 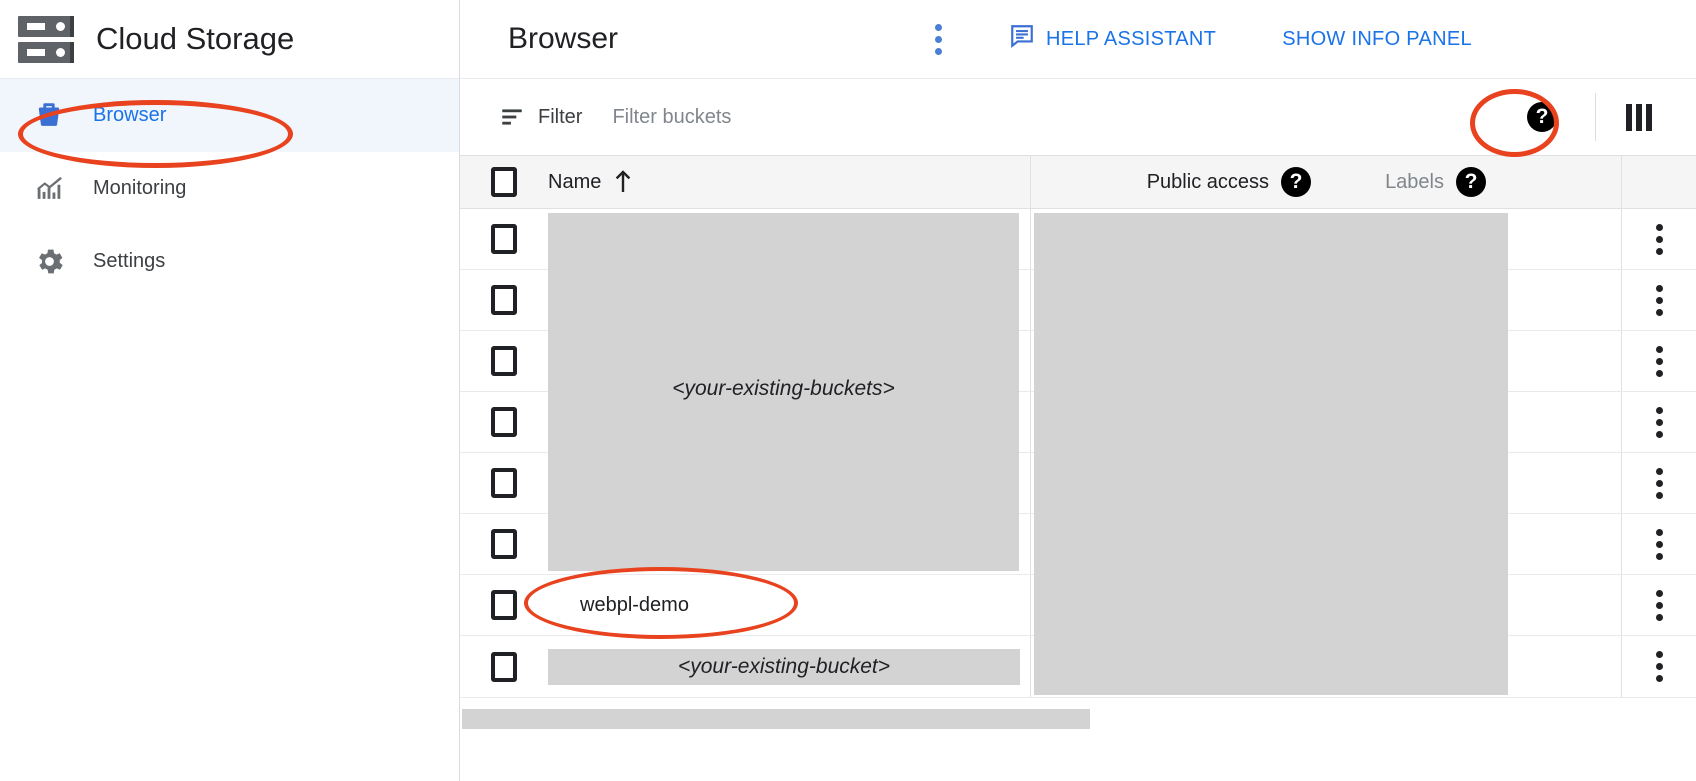 I want to click on show-info-panel-label: SHOW INFO PANEL, so click(x=1377, y=38).